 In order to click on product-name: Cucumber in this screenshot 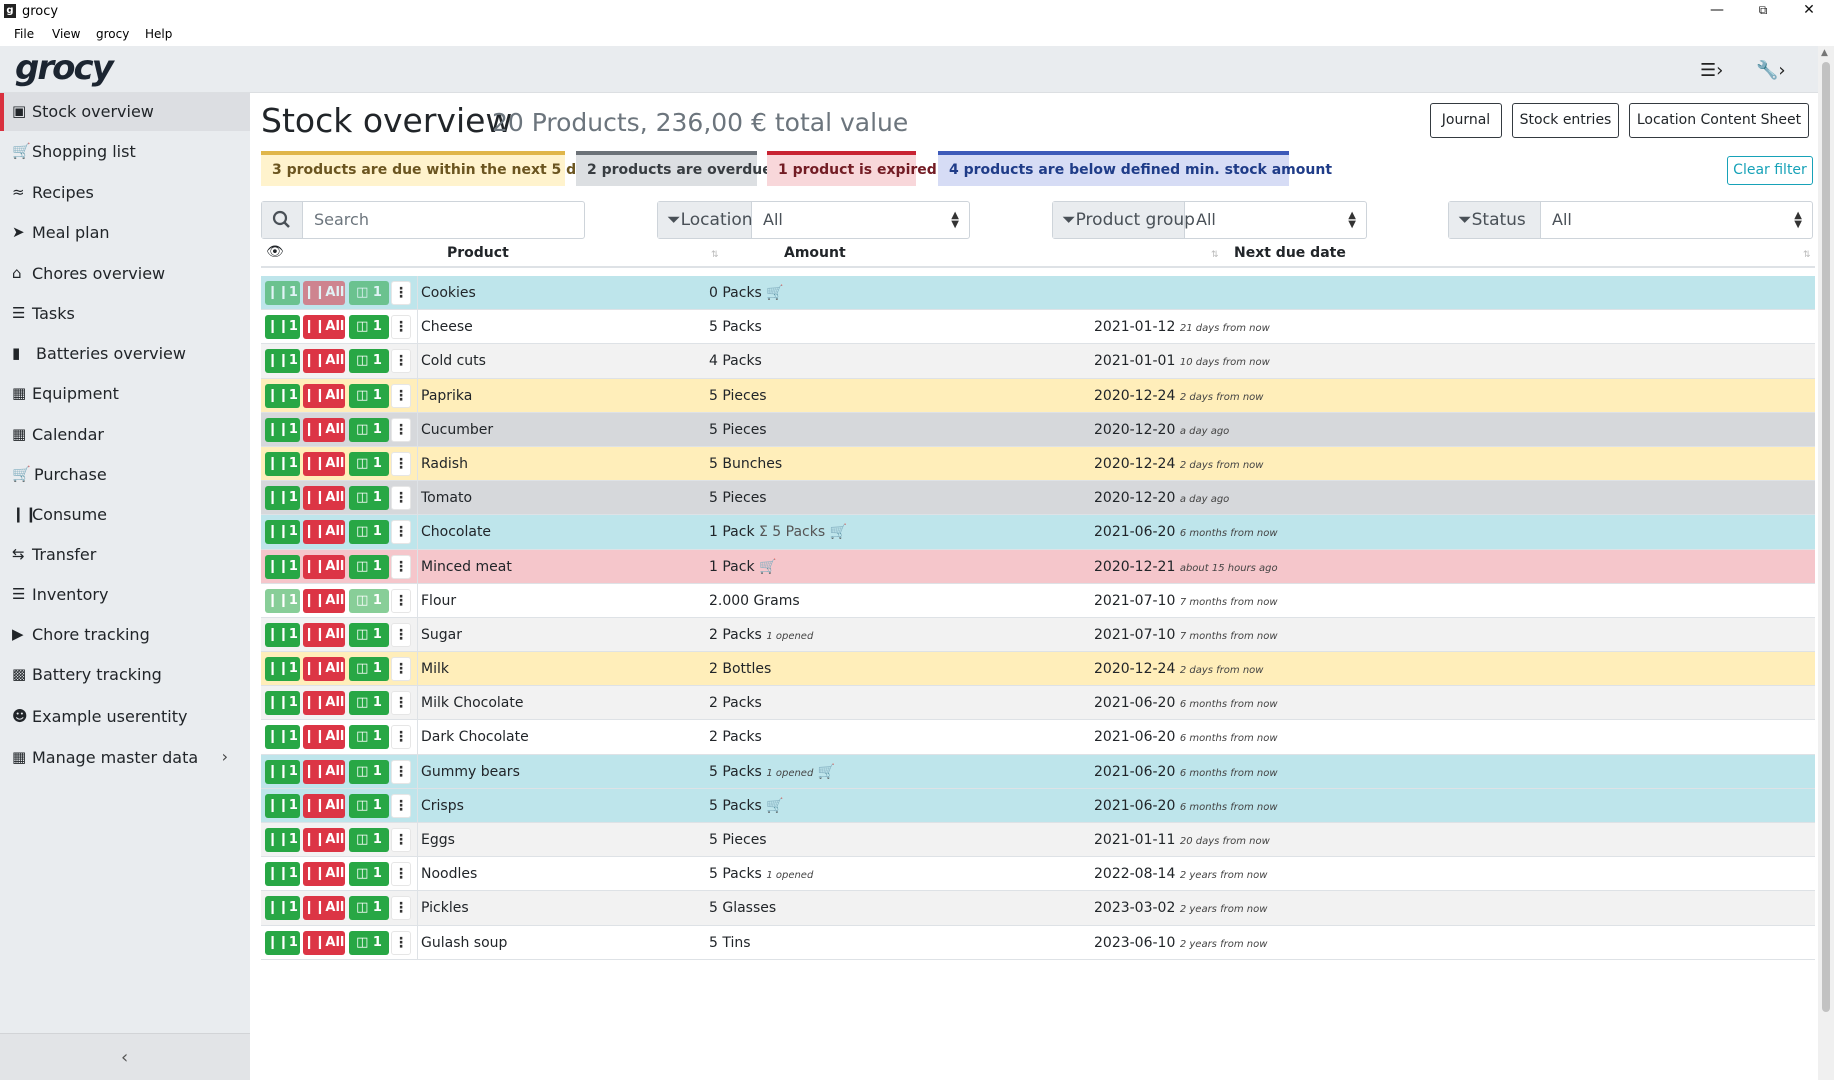, I will do `click(457, 430)`.